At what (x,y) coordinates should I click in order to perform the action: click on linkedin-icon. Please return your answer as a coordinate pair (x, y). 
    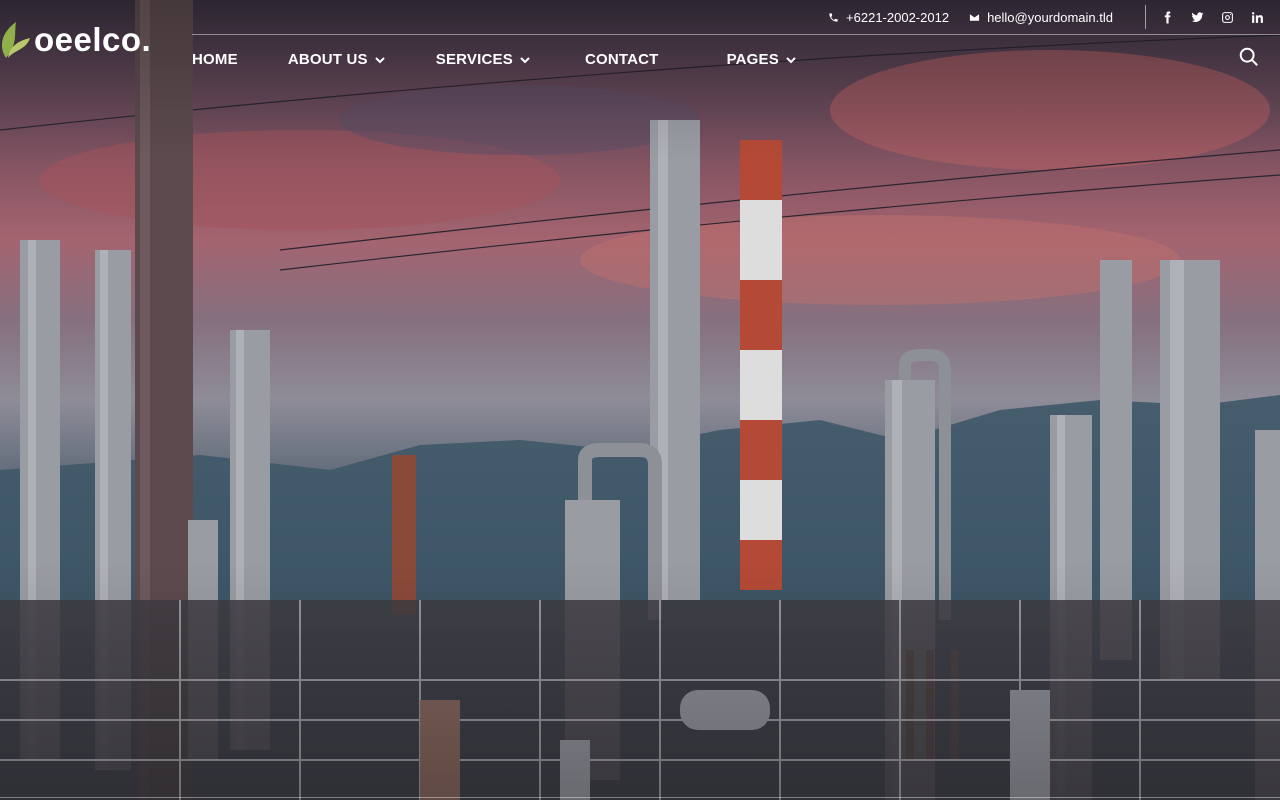
    Looking at the image, I should click on (1257, 17).